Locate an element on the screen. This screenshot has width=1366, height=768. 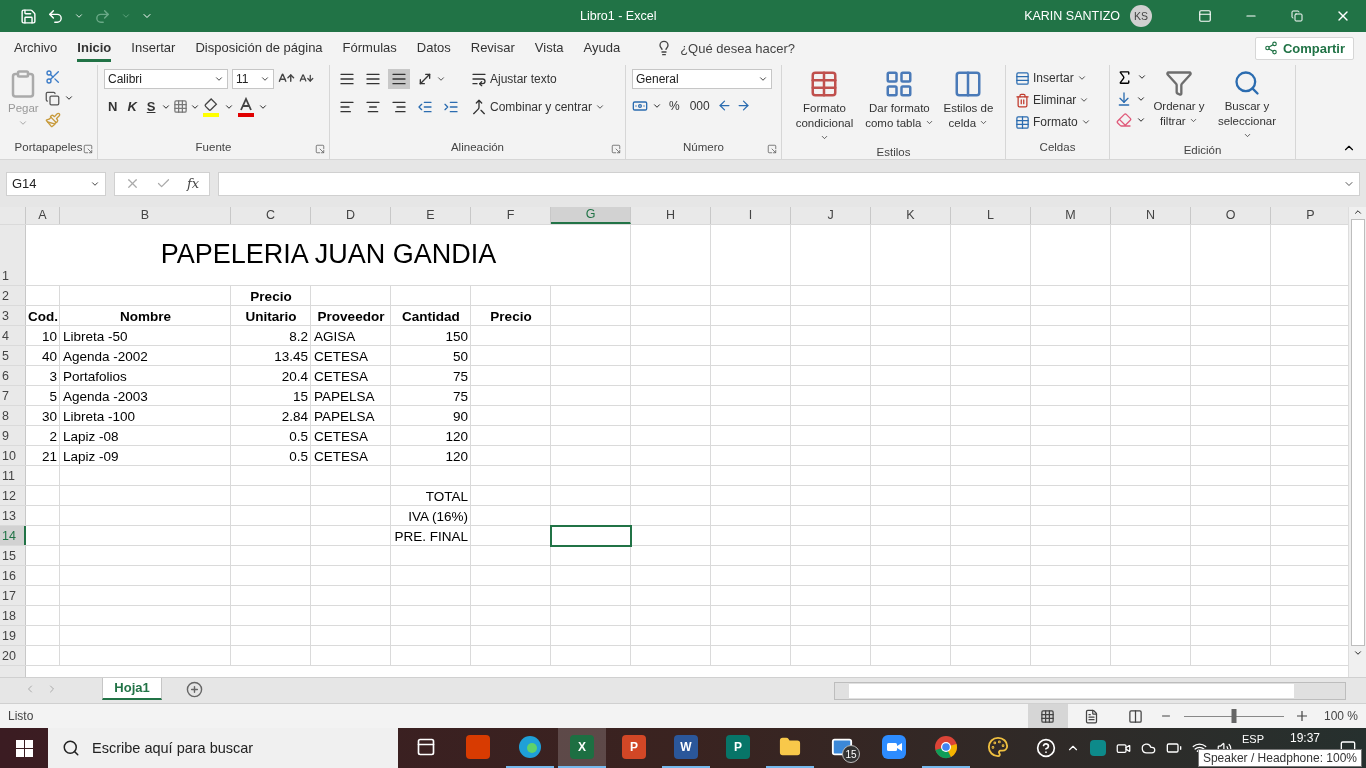
palette-icon is located at coordinates (998, 747).